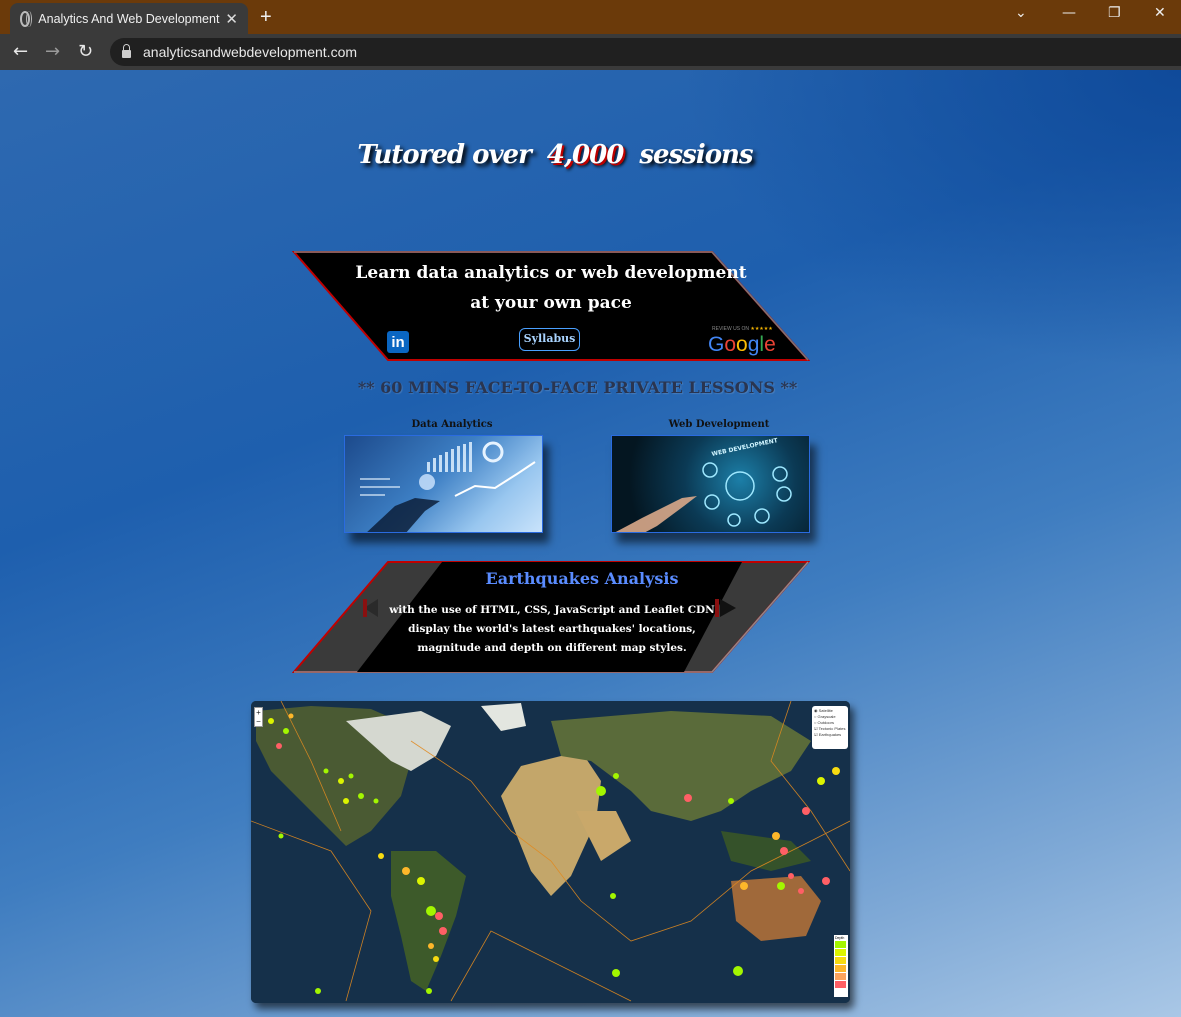 The height and width of the screenshot is (1017, 1181). What do you see at coordinates (730, 329) in the screenshot?
I see `review-text: REVIEW US ON` at bounding box center [730, 329].